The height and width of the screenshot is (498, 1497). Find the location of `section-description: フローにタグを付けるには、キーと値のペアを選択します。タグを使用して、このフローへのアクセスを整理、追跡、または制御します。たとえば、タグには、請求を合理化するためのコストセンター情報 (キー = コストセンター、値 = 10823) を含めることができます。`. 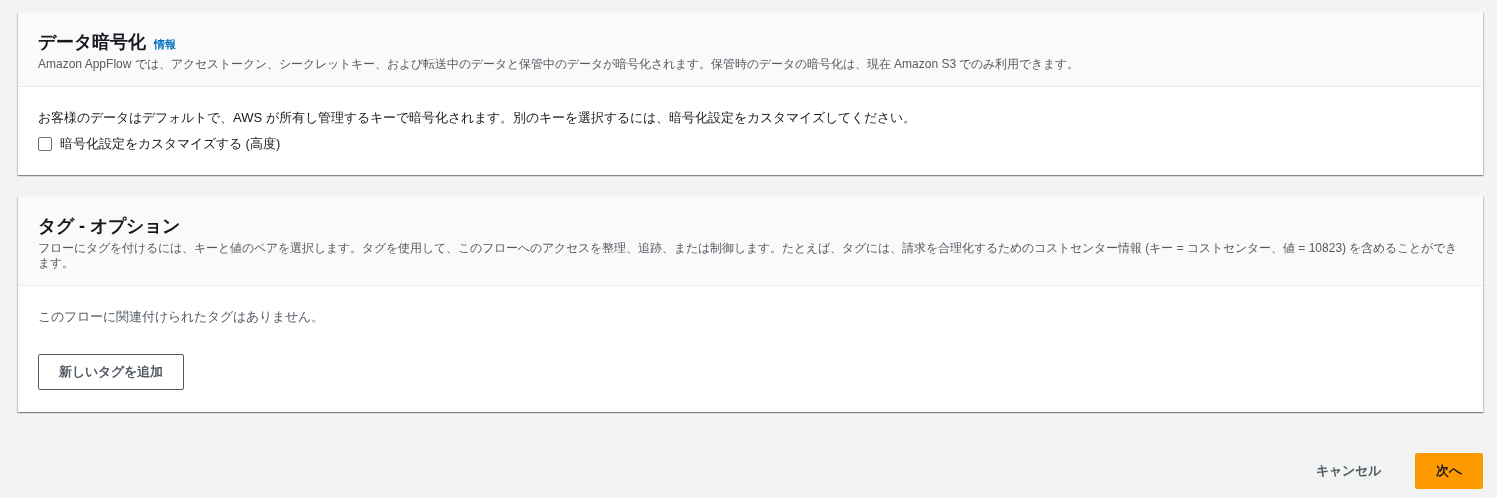

section-description: フローにタグを付けるには、キーと値のペアを選択します。タグを使用して、このフローへのアクセスを整理、追跡、または制御します。たとえば、タグには、請求を合理化するためのコストセンター情報 (キー = コストセンター、値 = 10823) を含めることができます。 is located at coordinates (748, 256).